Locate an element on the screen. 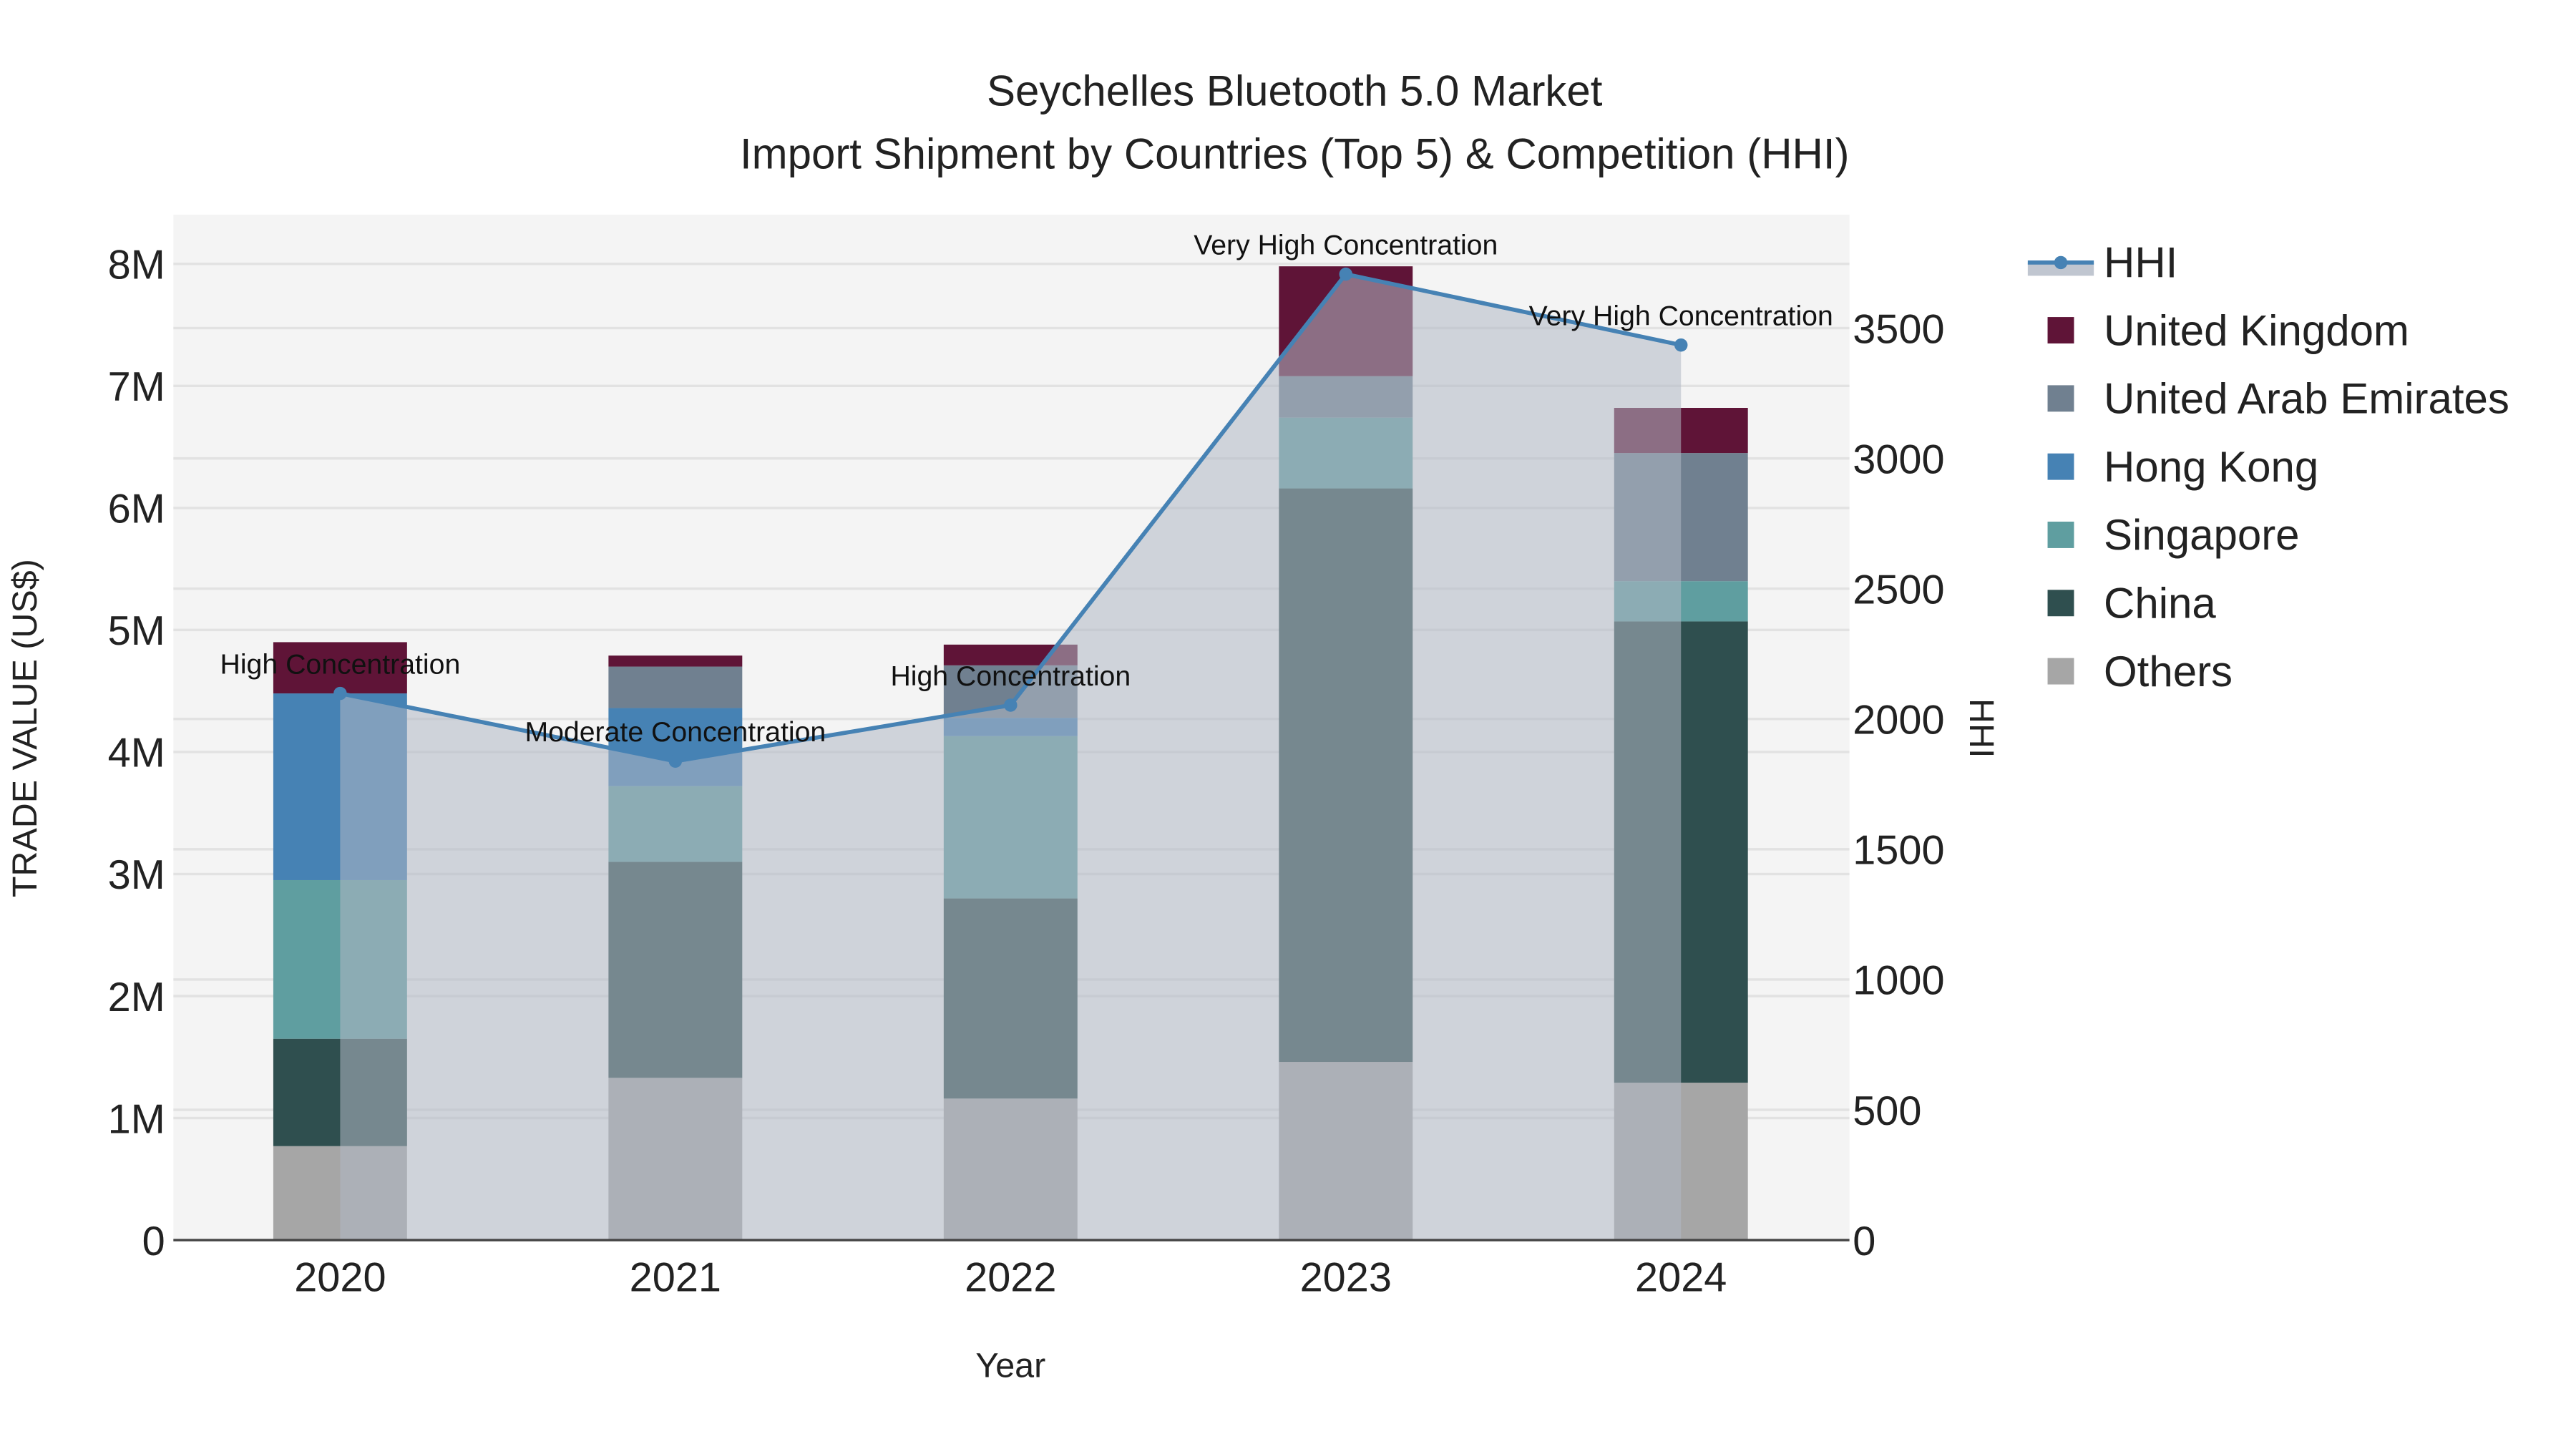  chart-title: Seychelles Bluetooth 5.0 Market is located at coordinates (1295, 91).